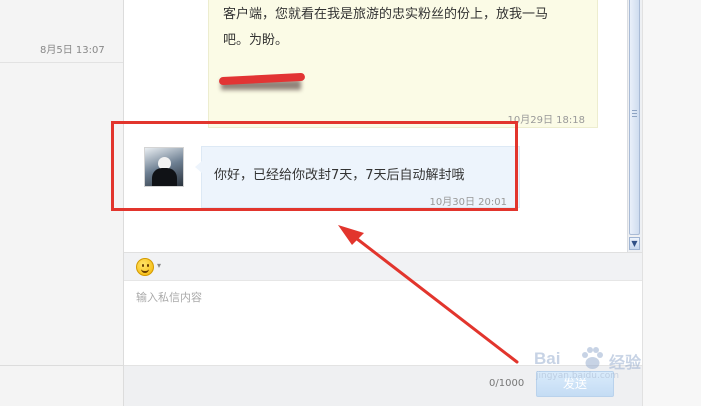  I want to click on conversation-list-item: 一 8月5日 13:07, so click(61, 31).